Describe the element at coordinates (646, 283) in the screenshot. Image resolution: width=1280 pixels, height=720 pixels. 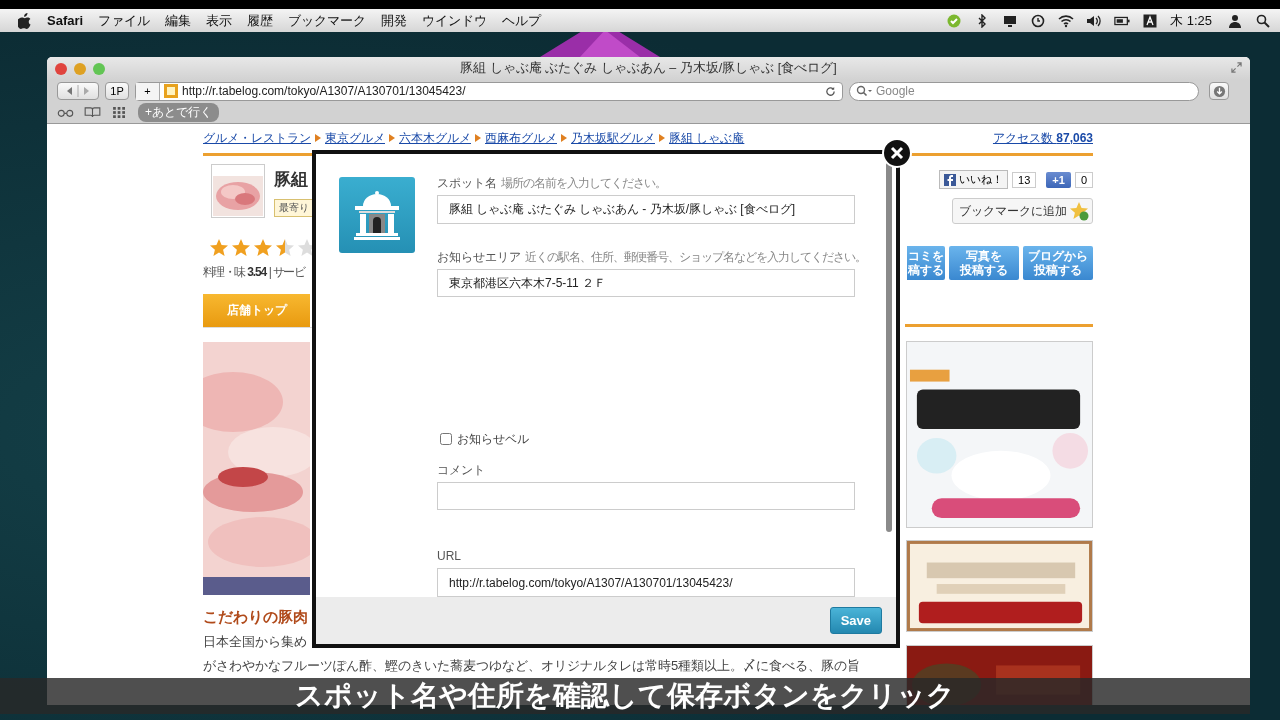
I see `text-field: 東京都港区六本木7-5-11 ２Ｆ` at that location.